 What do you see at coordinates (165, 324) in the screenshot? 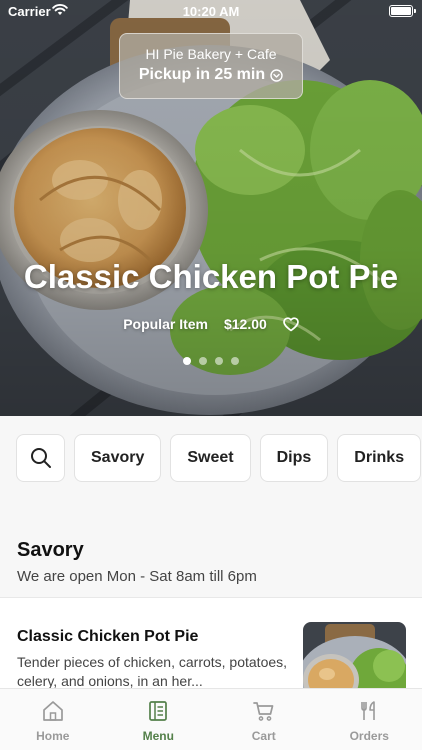
I see `popular-badge: Popular Item` at bounding box center [165, 324].